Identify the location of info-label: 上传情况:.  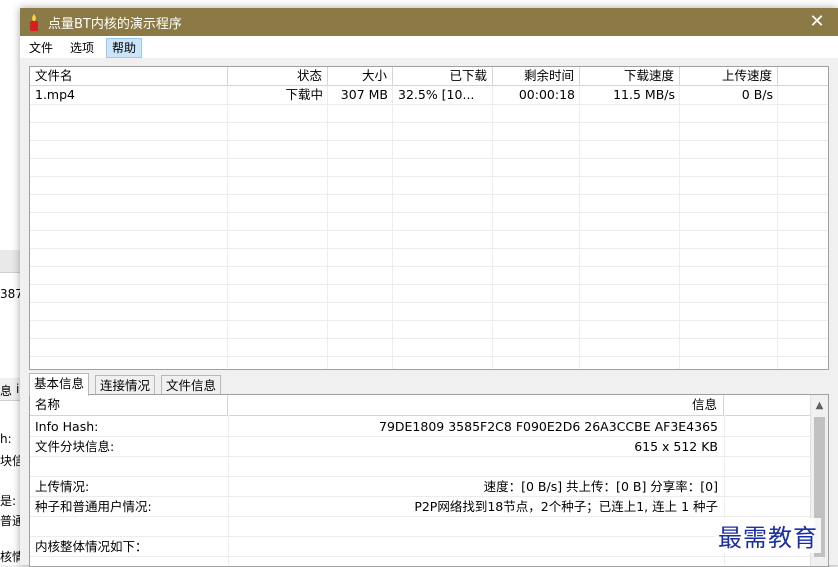
(62, 486).